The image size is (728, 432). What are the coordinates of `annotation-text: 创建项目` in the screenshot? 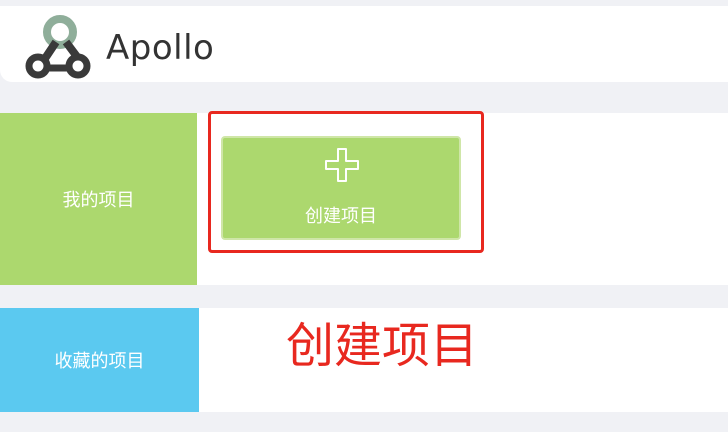 It's located at (382, 346).